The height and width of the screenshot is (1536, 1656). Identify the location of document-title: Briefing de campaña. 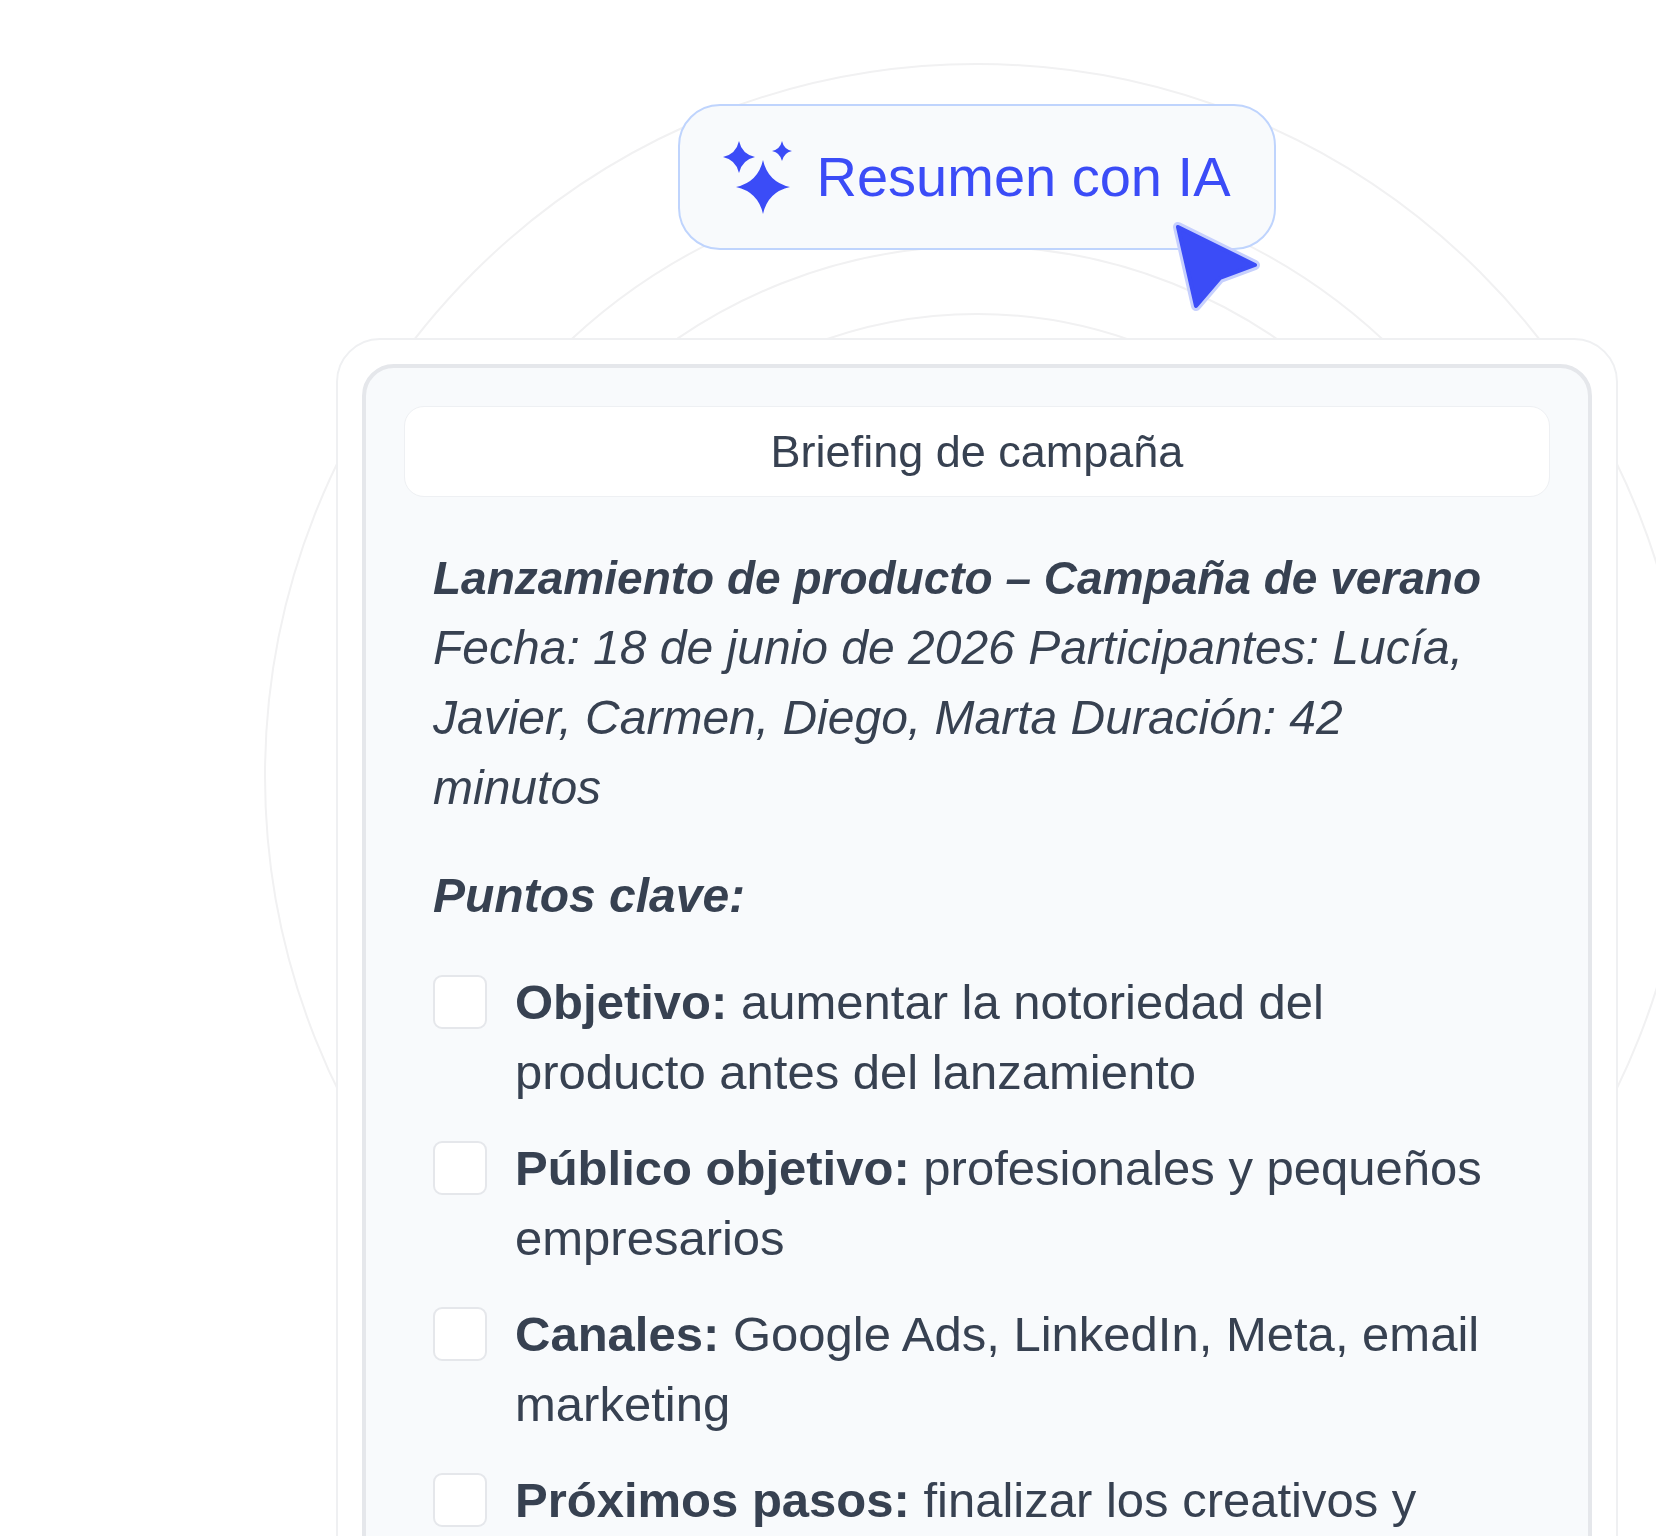
(977, 451).